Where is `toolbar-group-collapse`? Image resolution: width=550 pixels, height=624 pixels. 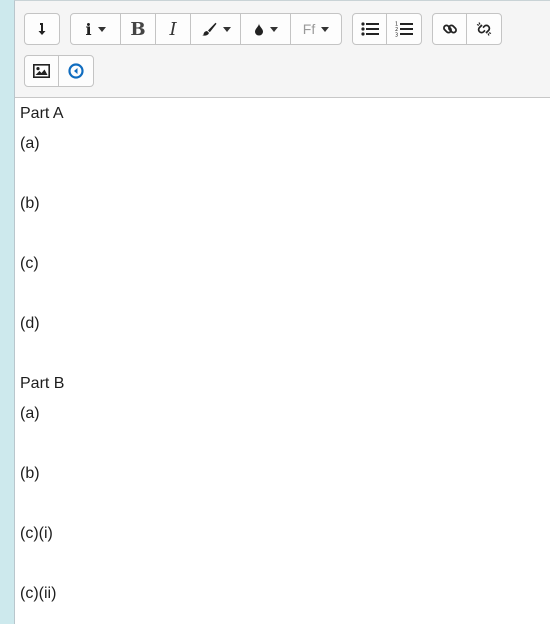 toolbar-group-collapse is located at coordinates (42, 29).